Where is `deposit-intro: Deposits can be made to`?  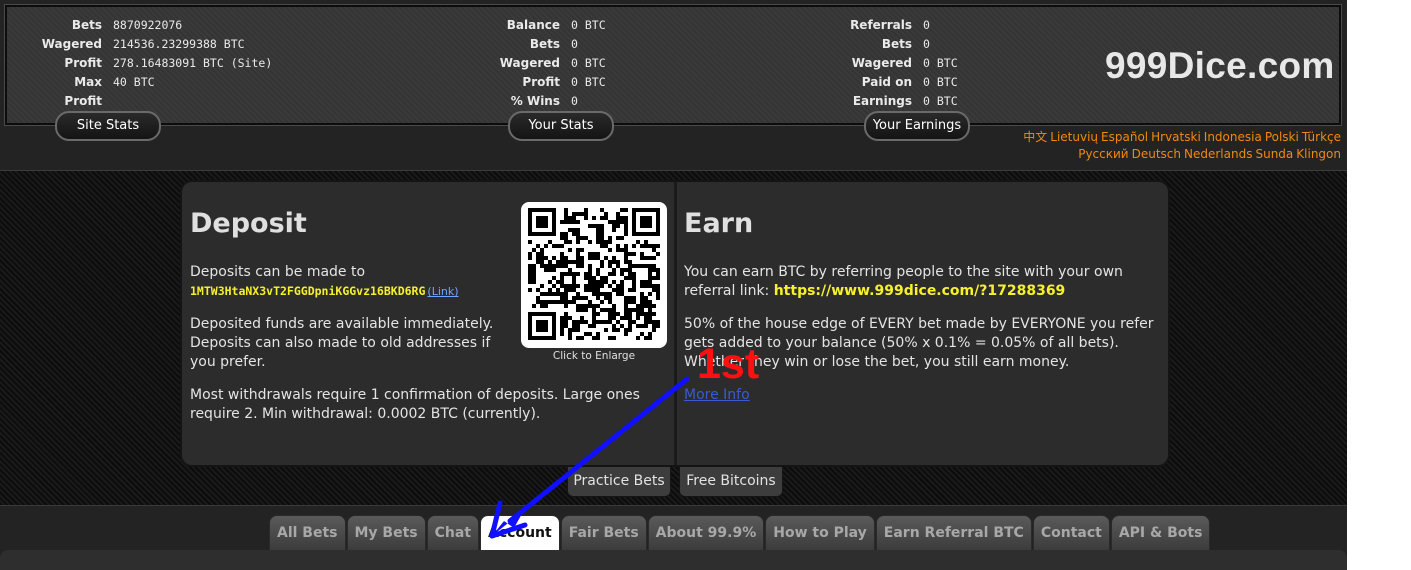
deposit-intro: Deposits can be made to is located at coordinates (278, 272).